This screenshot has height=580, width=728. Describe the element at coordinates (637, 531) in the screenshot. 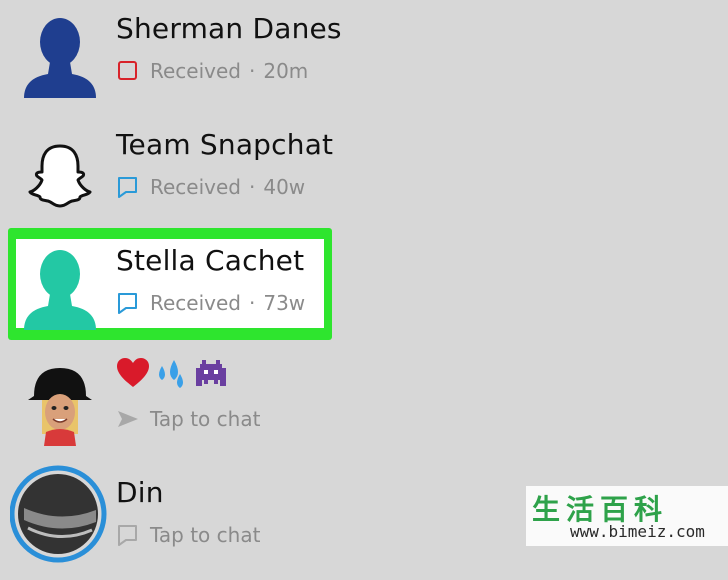

I see `watermark-url: www.bimeiz.com` at that location.